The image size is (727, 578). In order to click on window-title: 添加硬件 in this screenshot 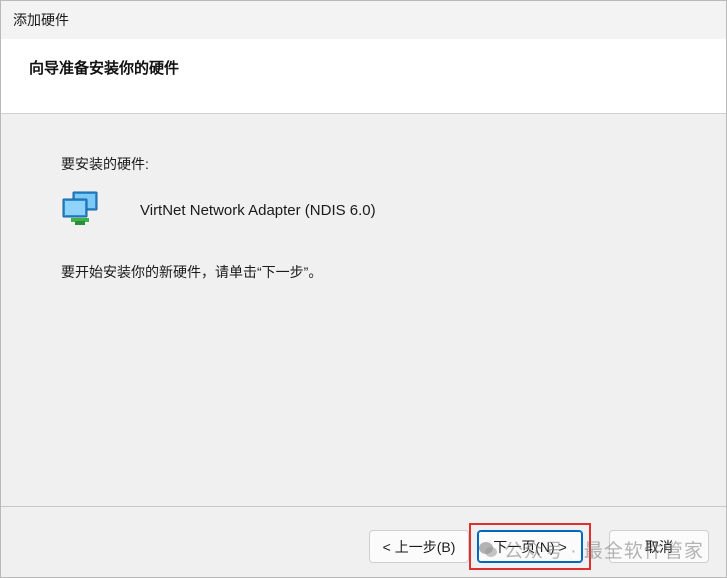, I will do `click(41, 20)`.